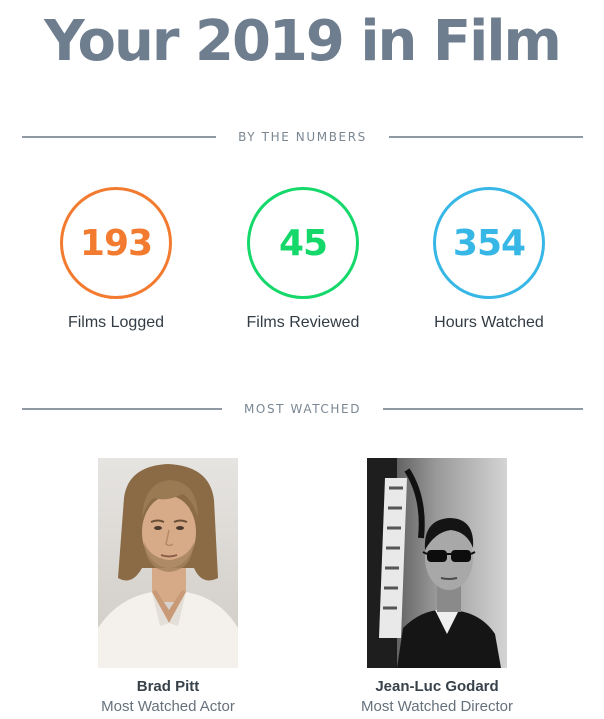  I want to click on page-title: Your 2019 in Film, so click(303, 41).